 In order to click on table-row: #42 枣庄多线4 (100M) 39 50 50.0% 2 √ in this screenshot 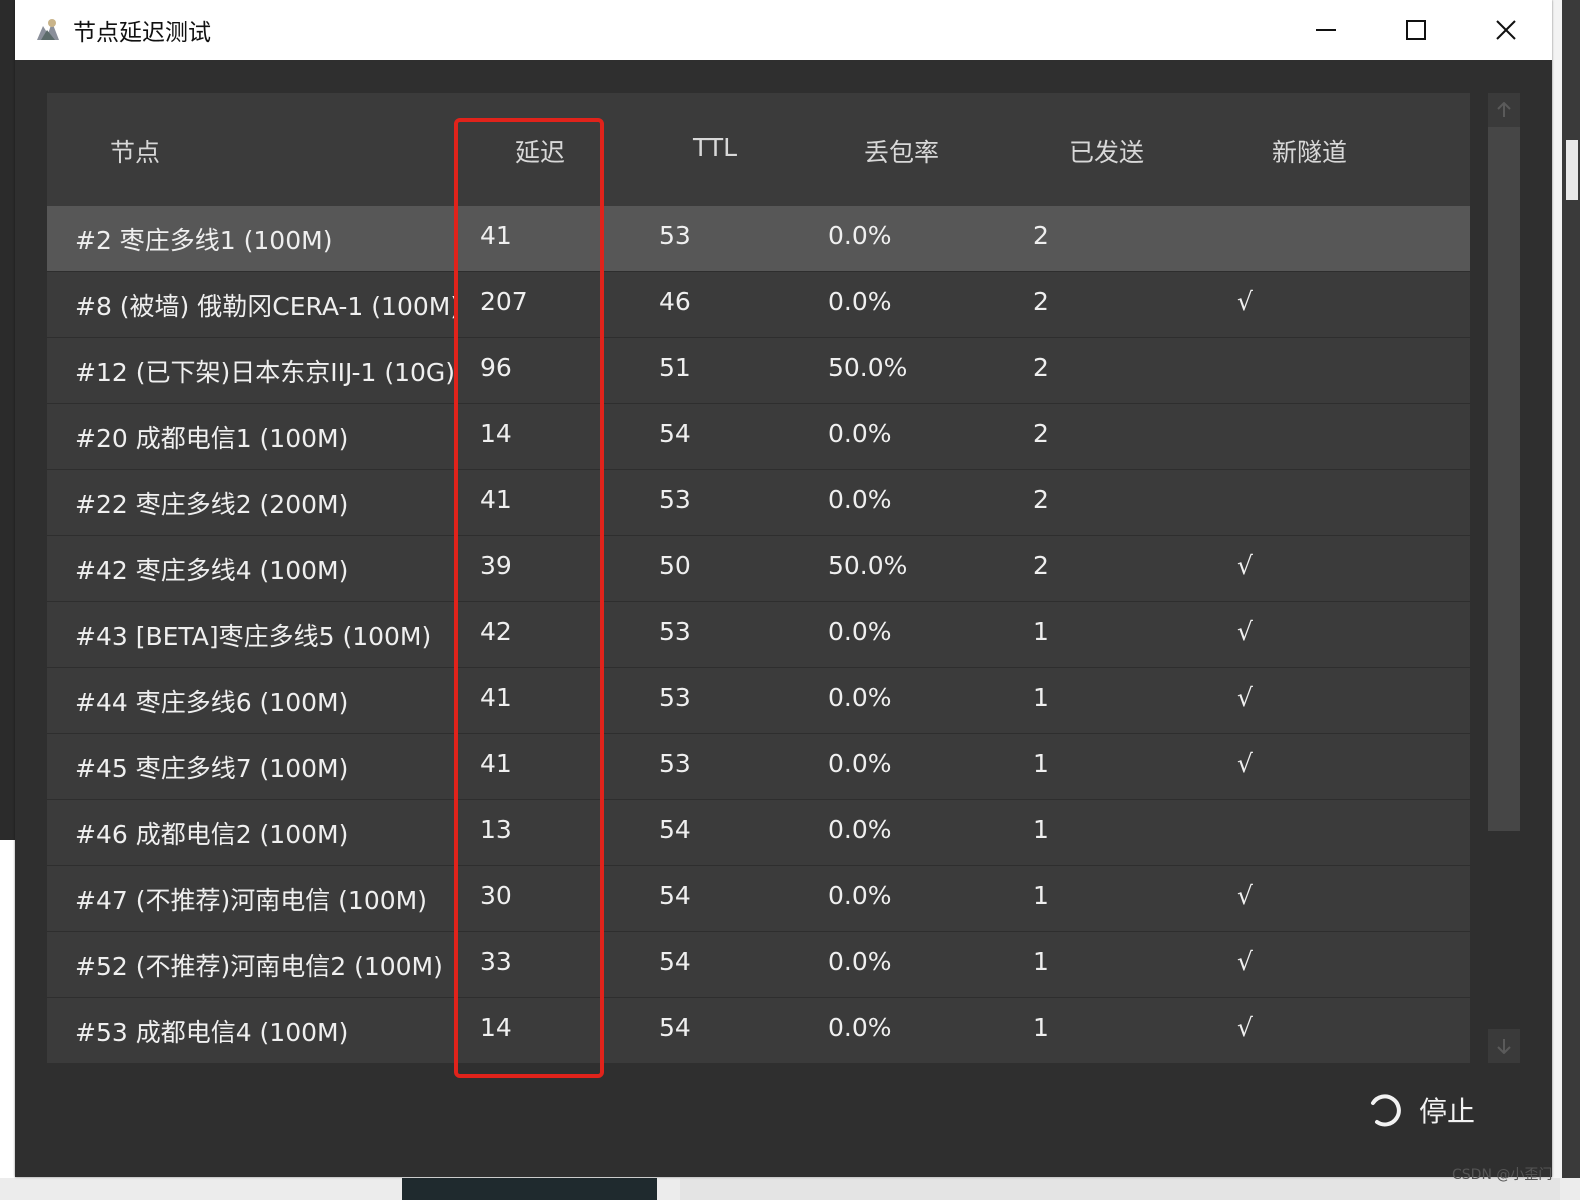, I will do `click(758, 569)`.